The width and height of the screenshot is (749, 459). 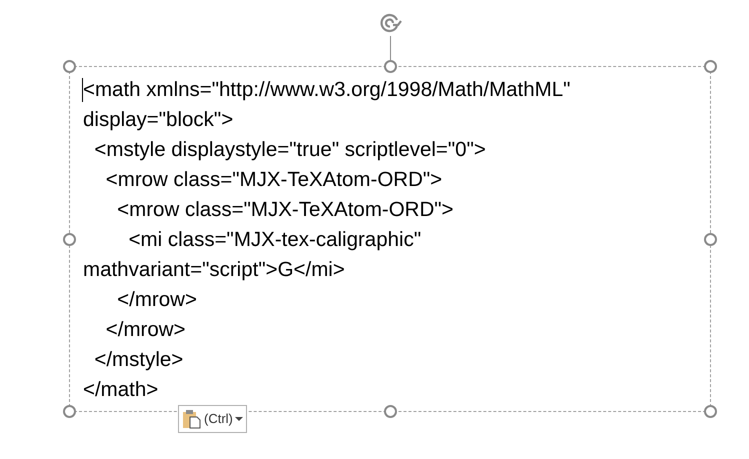 I want to click on code-line: <math xmlns="http://www.w3.org/1998/Math/MathML", so click(x=326, y=90).